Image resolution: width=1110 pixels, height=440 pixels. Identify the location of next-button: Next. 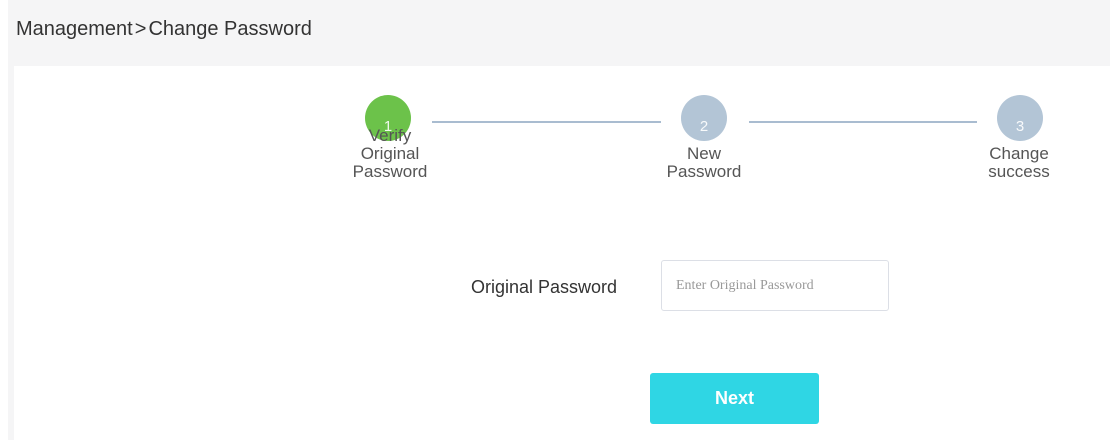
(734, 398).